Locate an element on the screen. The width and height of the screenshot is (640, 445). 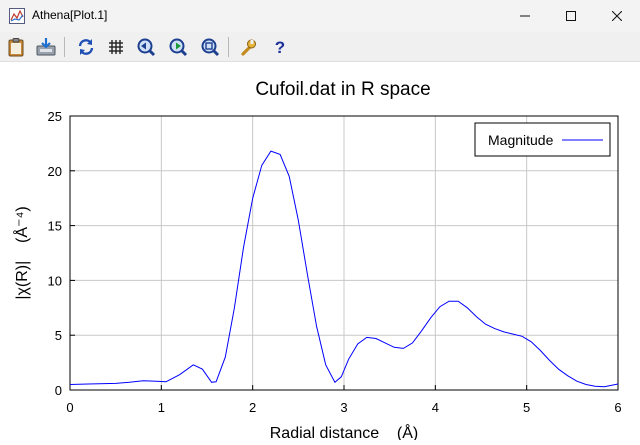
grid-button is located at coordinates (116, 47).